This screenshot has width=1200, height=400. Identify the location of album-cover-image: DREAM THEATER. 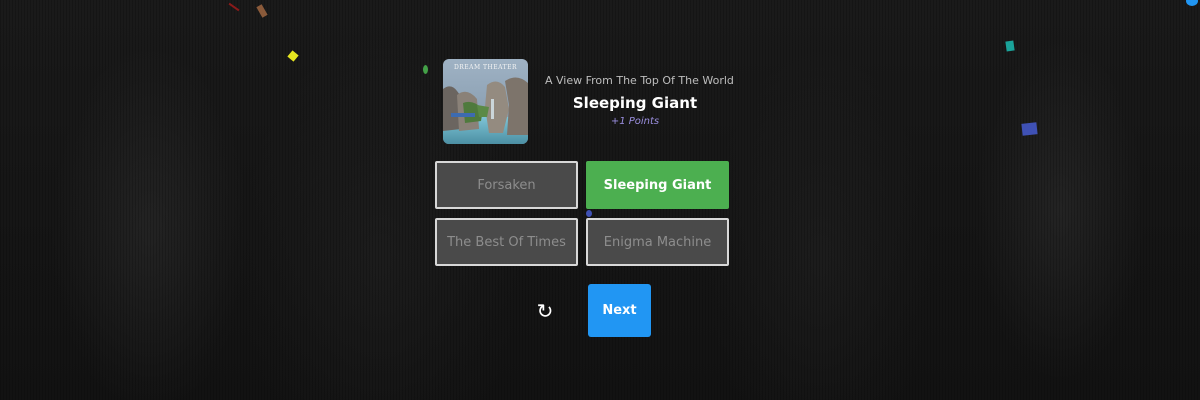
(485, 101).